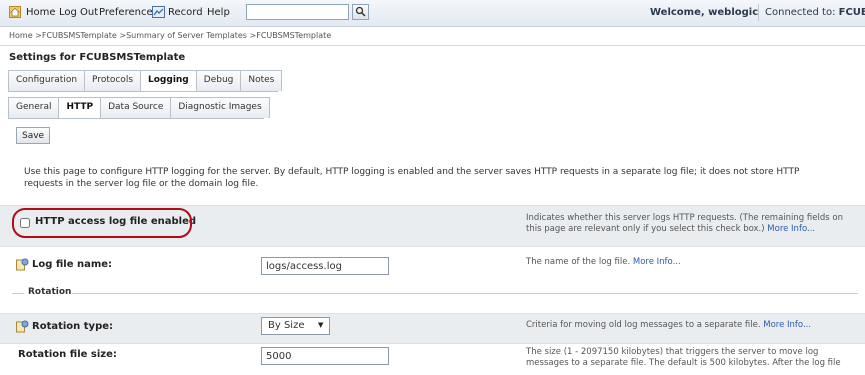 This screenshot has height=375, width=865. What do you see at coordinates (80, 107) in the screenshot?
I see `tab-http: HTTP` at bounding box center [80, 107].